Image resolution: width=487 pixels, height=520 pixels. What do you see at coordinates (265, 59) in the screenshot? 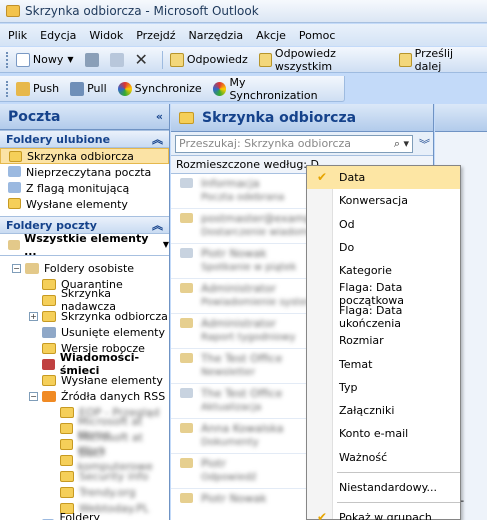
I see `reply-all-icon` at bounding box center [265, 59].